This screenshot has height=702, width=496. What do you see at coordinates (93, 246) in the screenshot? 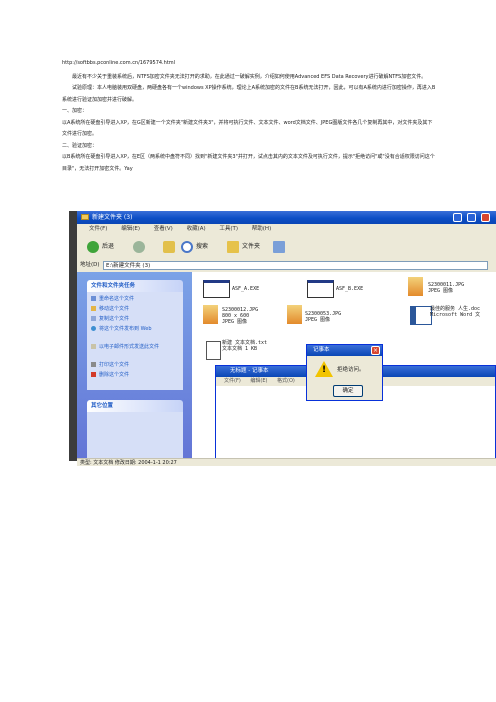
I see `back-arrow-icon` at bounding box center [93, 246].